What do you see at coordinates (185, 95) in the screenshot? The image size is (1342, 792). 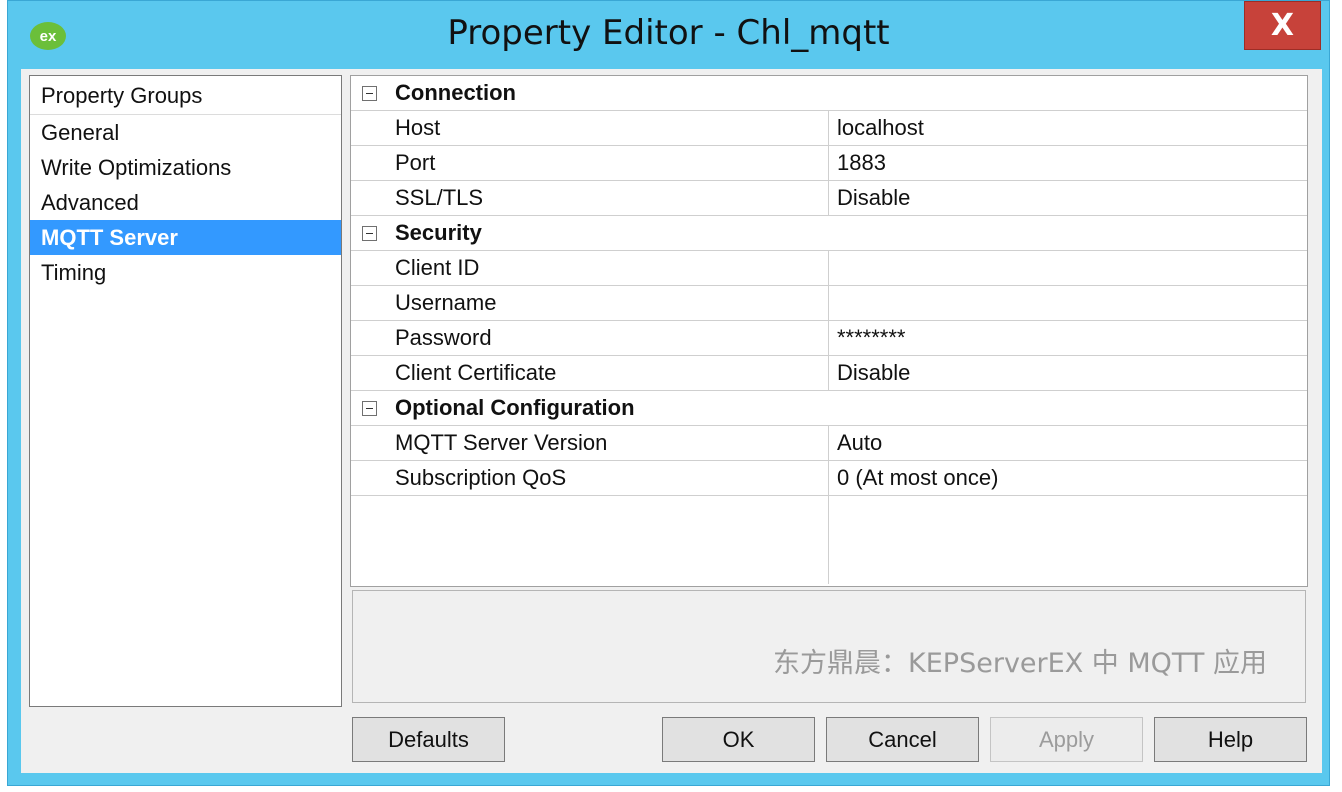 I see `property-groups-header: Property Groups` at bounding box center [185, 95].